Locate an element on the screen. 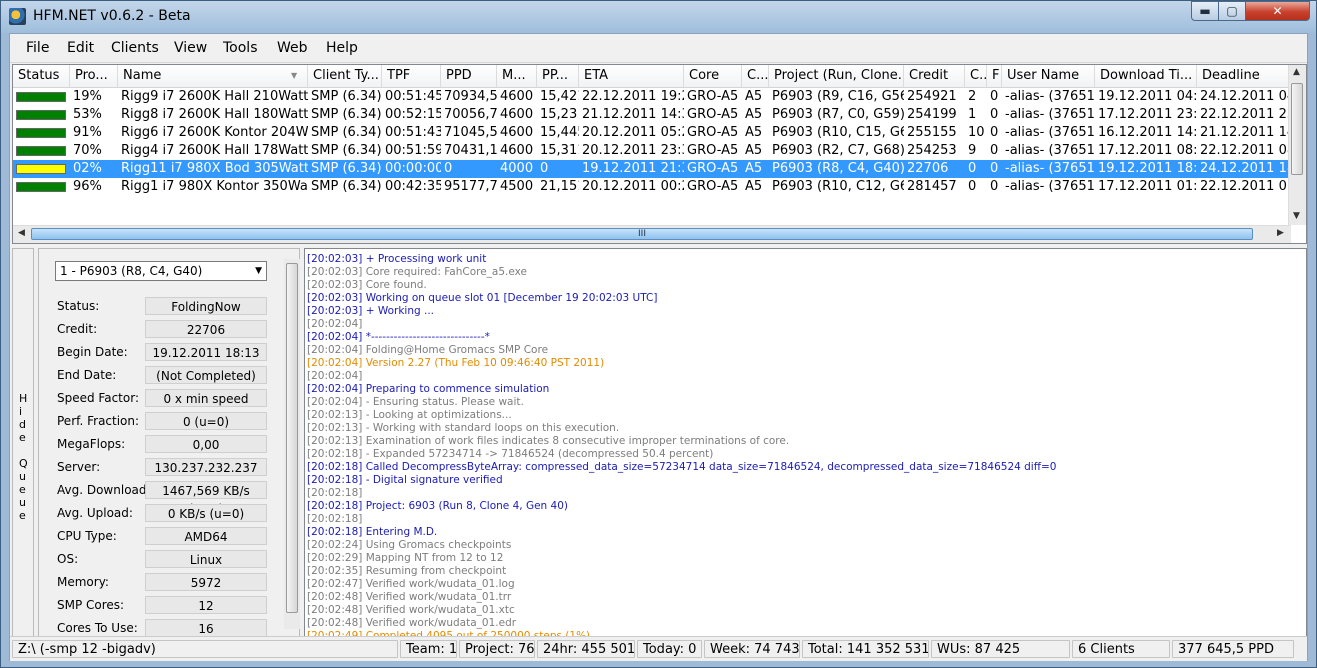  menu-clients: Clients is located at coordinates (135, 48).